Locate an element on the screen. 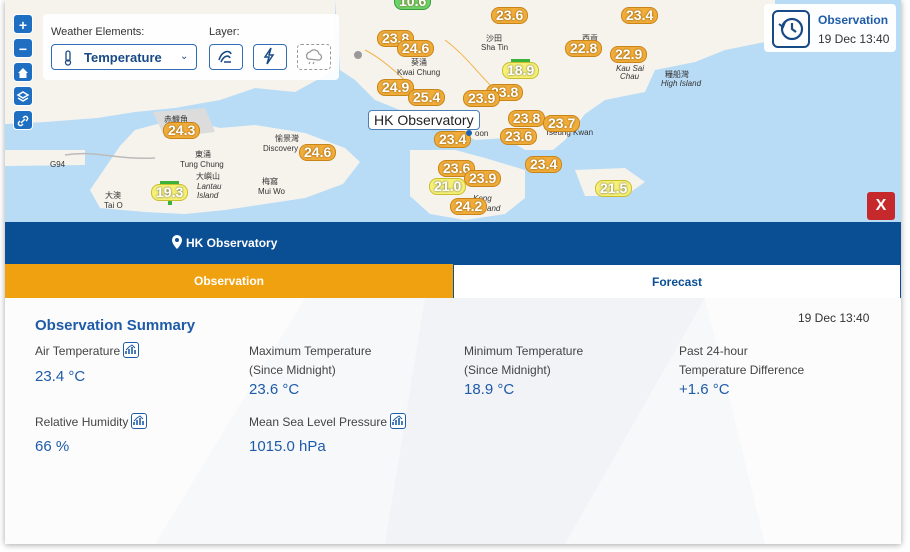  weather-element-select: Temperature ⌄ is located at coordinates (124, 57).